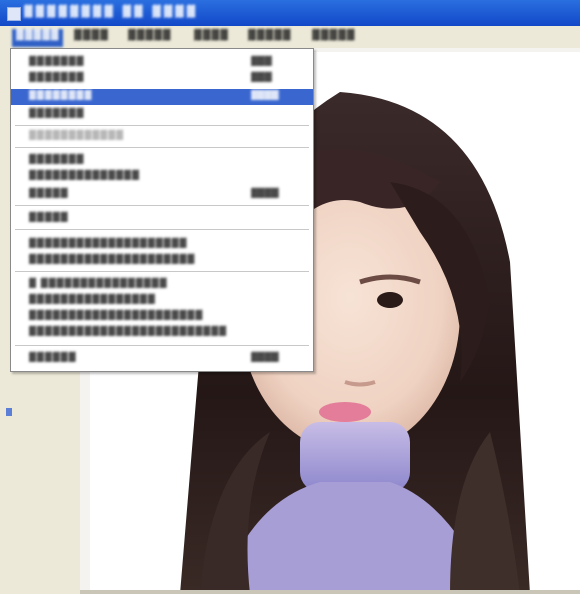 Image resolution: width=580 pixels, height=594 pixels. Describe the element at coordinates (162, 317) in the screenshot. I see `menu-entry-14: ▓▓▓▓▓▓▓▓▓▓▓▓▓▓▓▓▓▓▓▓▓▓` at that location.